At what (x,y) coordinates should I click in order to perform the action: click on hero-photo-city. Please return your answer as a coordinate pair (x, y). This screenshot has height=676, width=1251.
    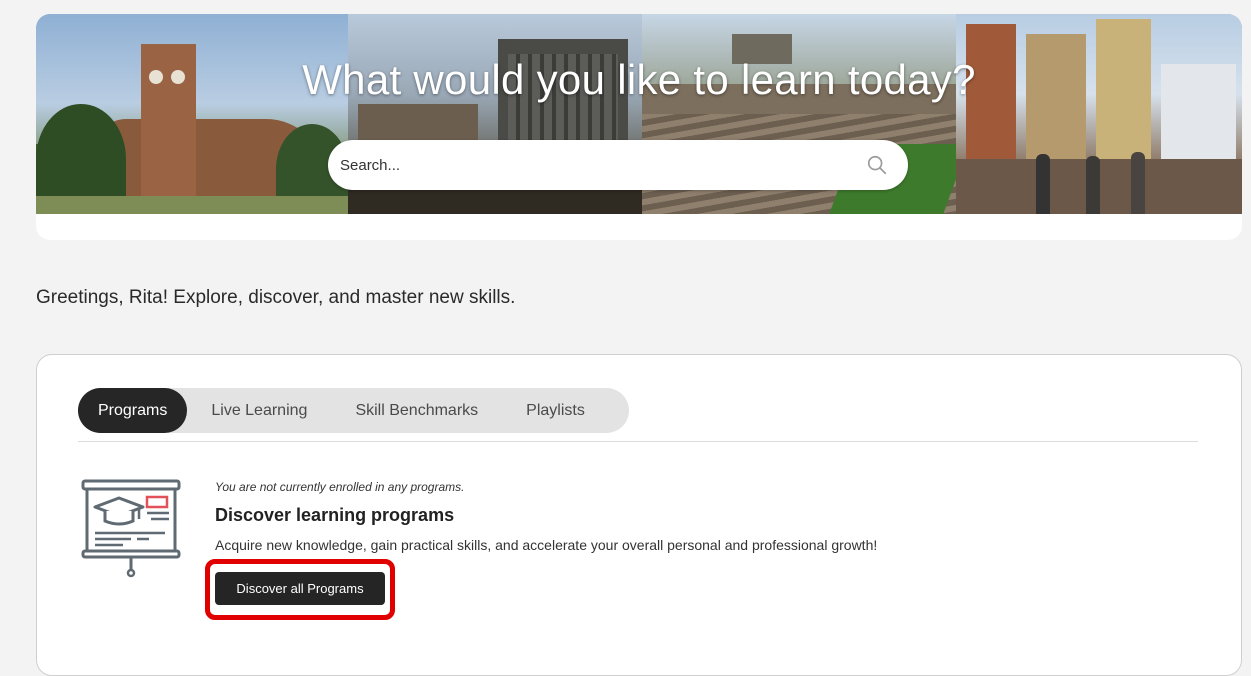
    Looking at the image, I should click on (1099, 114).